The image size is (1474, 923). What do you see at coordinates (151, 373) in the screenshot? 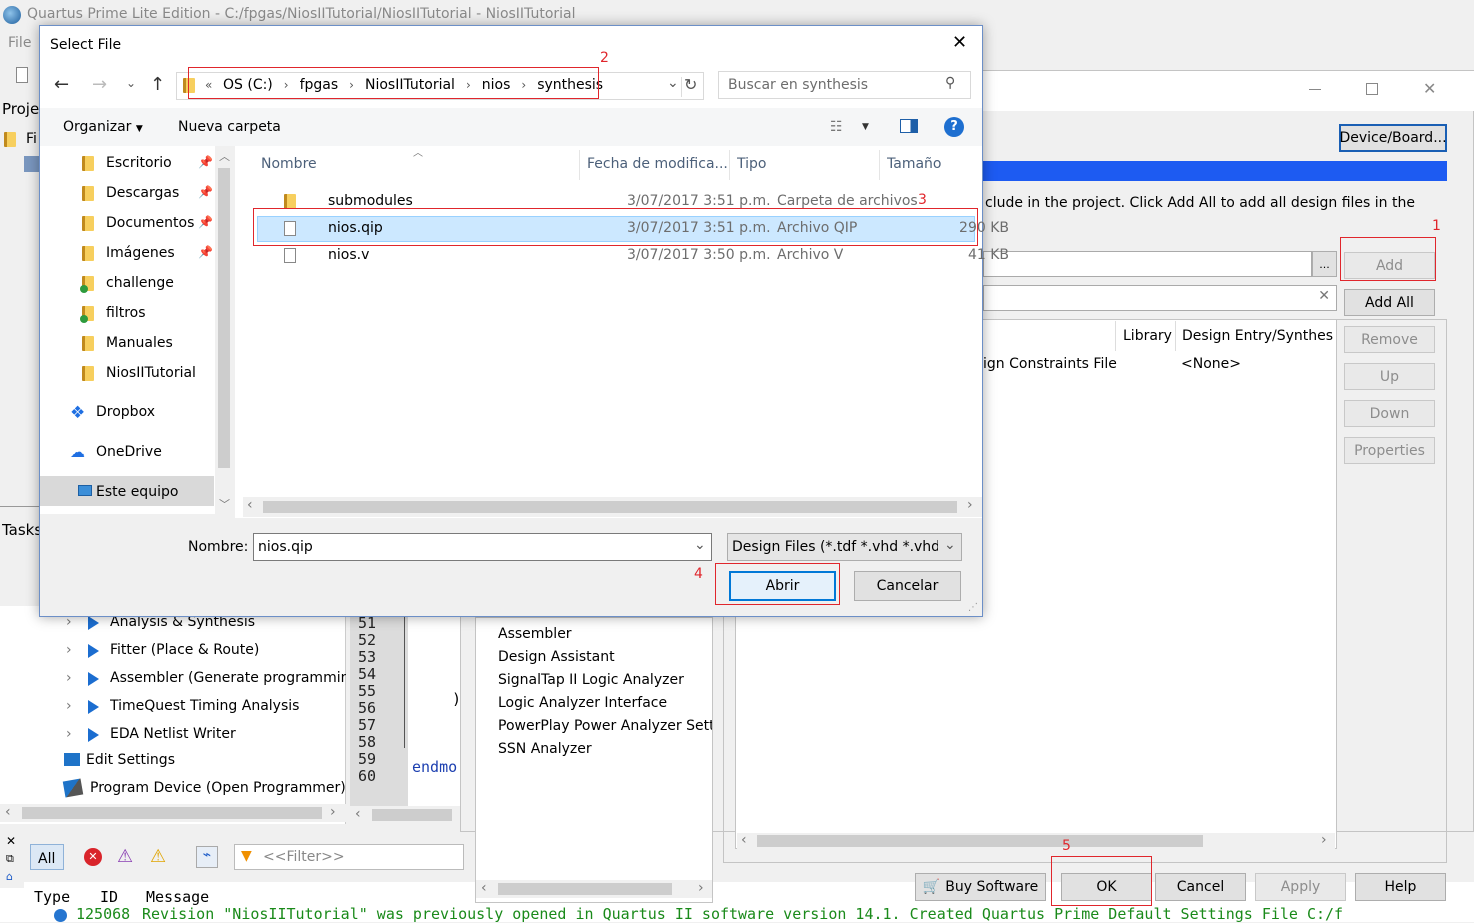
I see `nav-item: NiosIITutorial` at bounding box center [151, 373].